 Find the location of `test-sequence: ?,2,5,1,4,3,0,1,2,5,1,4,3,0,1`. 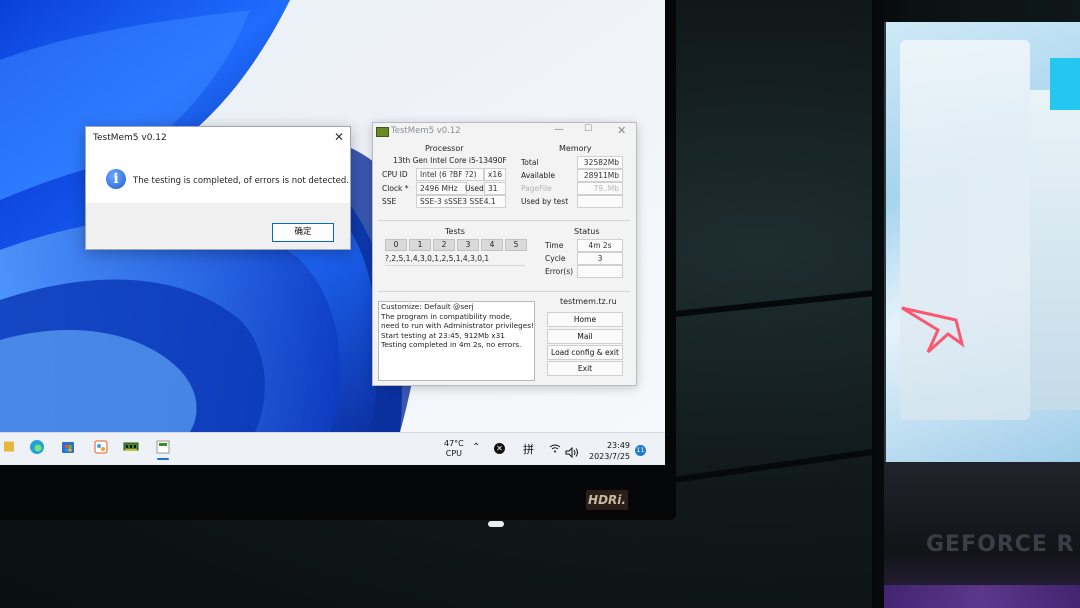

test-sequence: ?,2,5,1,4,3,0,1,2,5,1,4,3,0,1 is located at coordinates (437, 258).